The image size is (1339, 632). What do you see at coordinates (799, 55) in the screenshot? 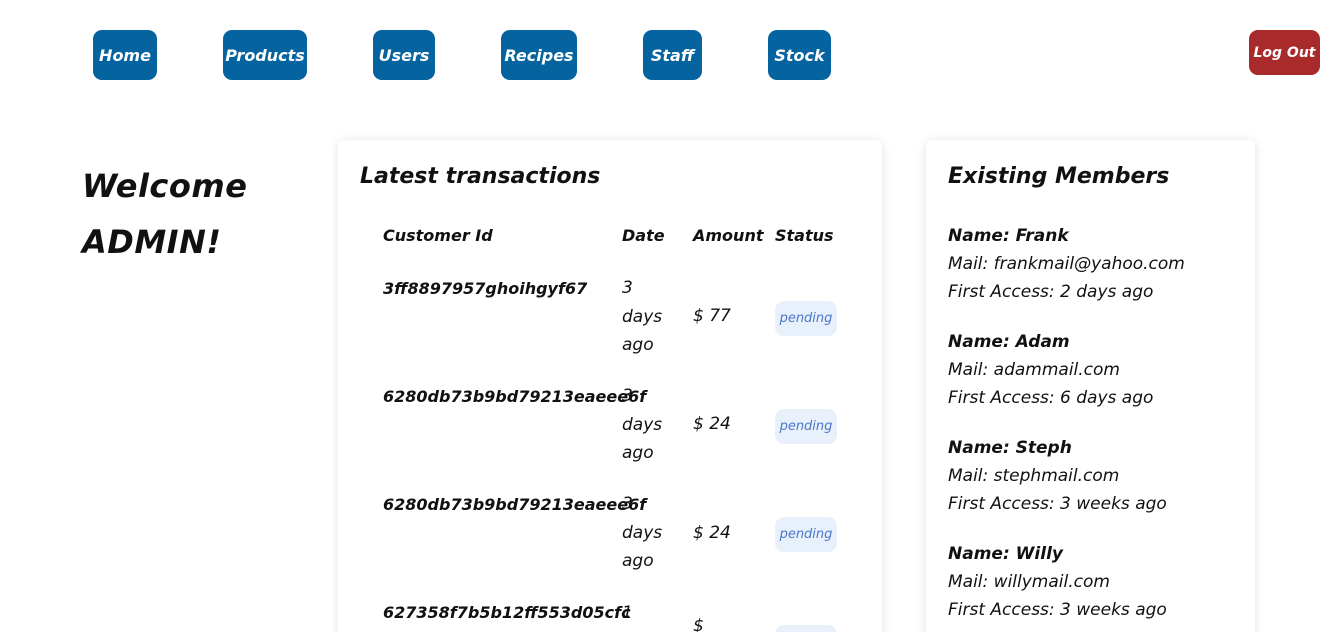
I see `nav-stock-button: Stock` at bounding box center [799, 55].